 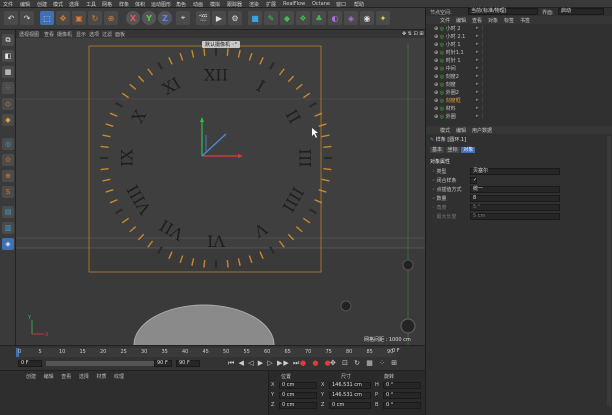 I want to click on material-menu-view: 查看, so click(x=66, y=377).